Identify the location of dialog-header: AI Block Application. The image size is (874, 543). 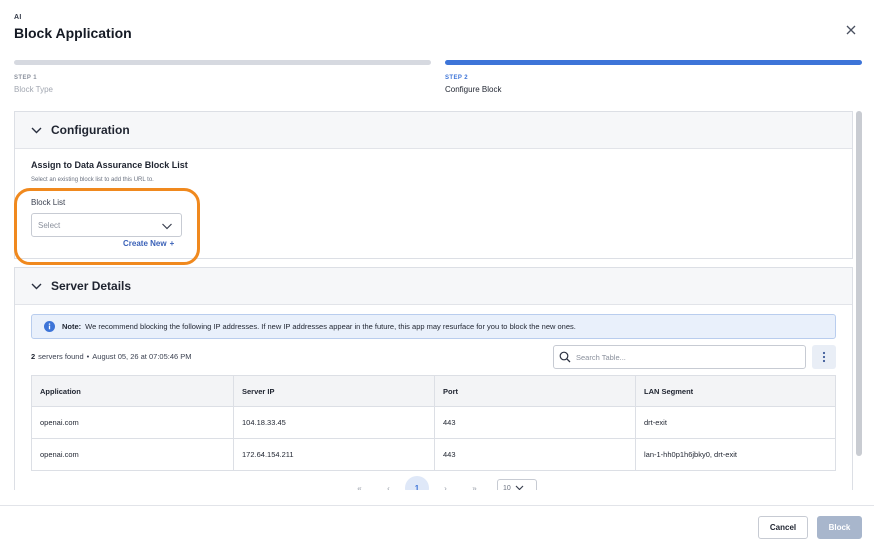
(437, 28).